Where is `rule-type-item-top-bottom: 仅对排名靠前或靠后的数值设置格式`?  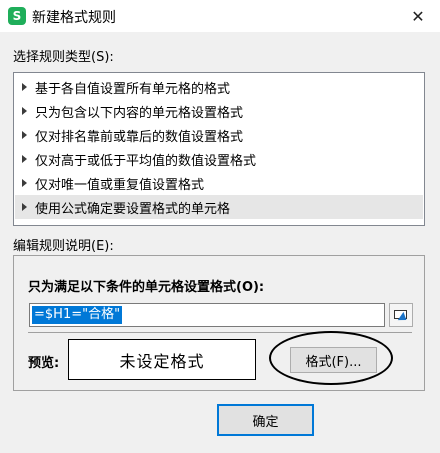
rule-type-item-top-bottom: 仅对排名靠前或靠后的数值设置格式 is located at coordinates (219, 135).